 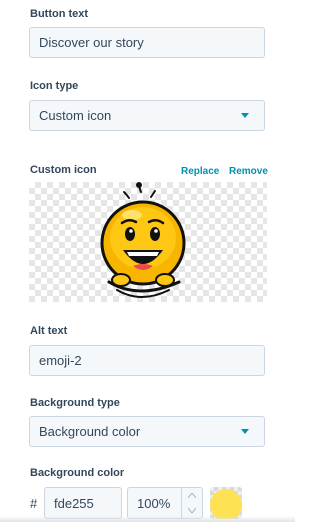 I want to click on alt-text-input: emoji-2, so click(x=147, y=360).